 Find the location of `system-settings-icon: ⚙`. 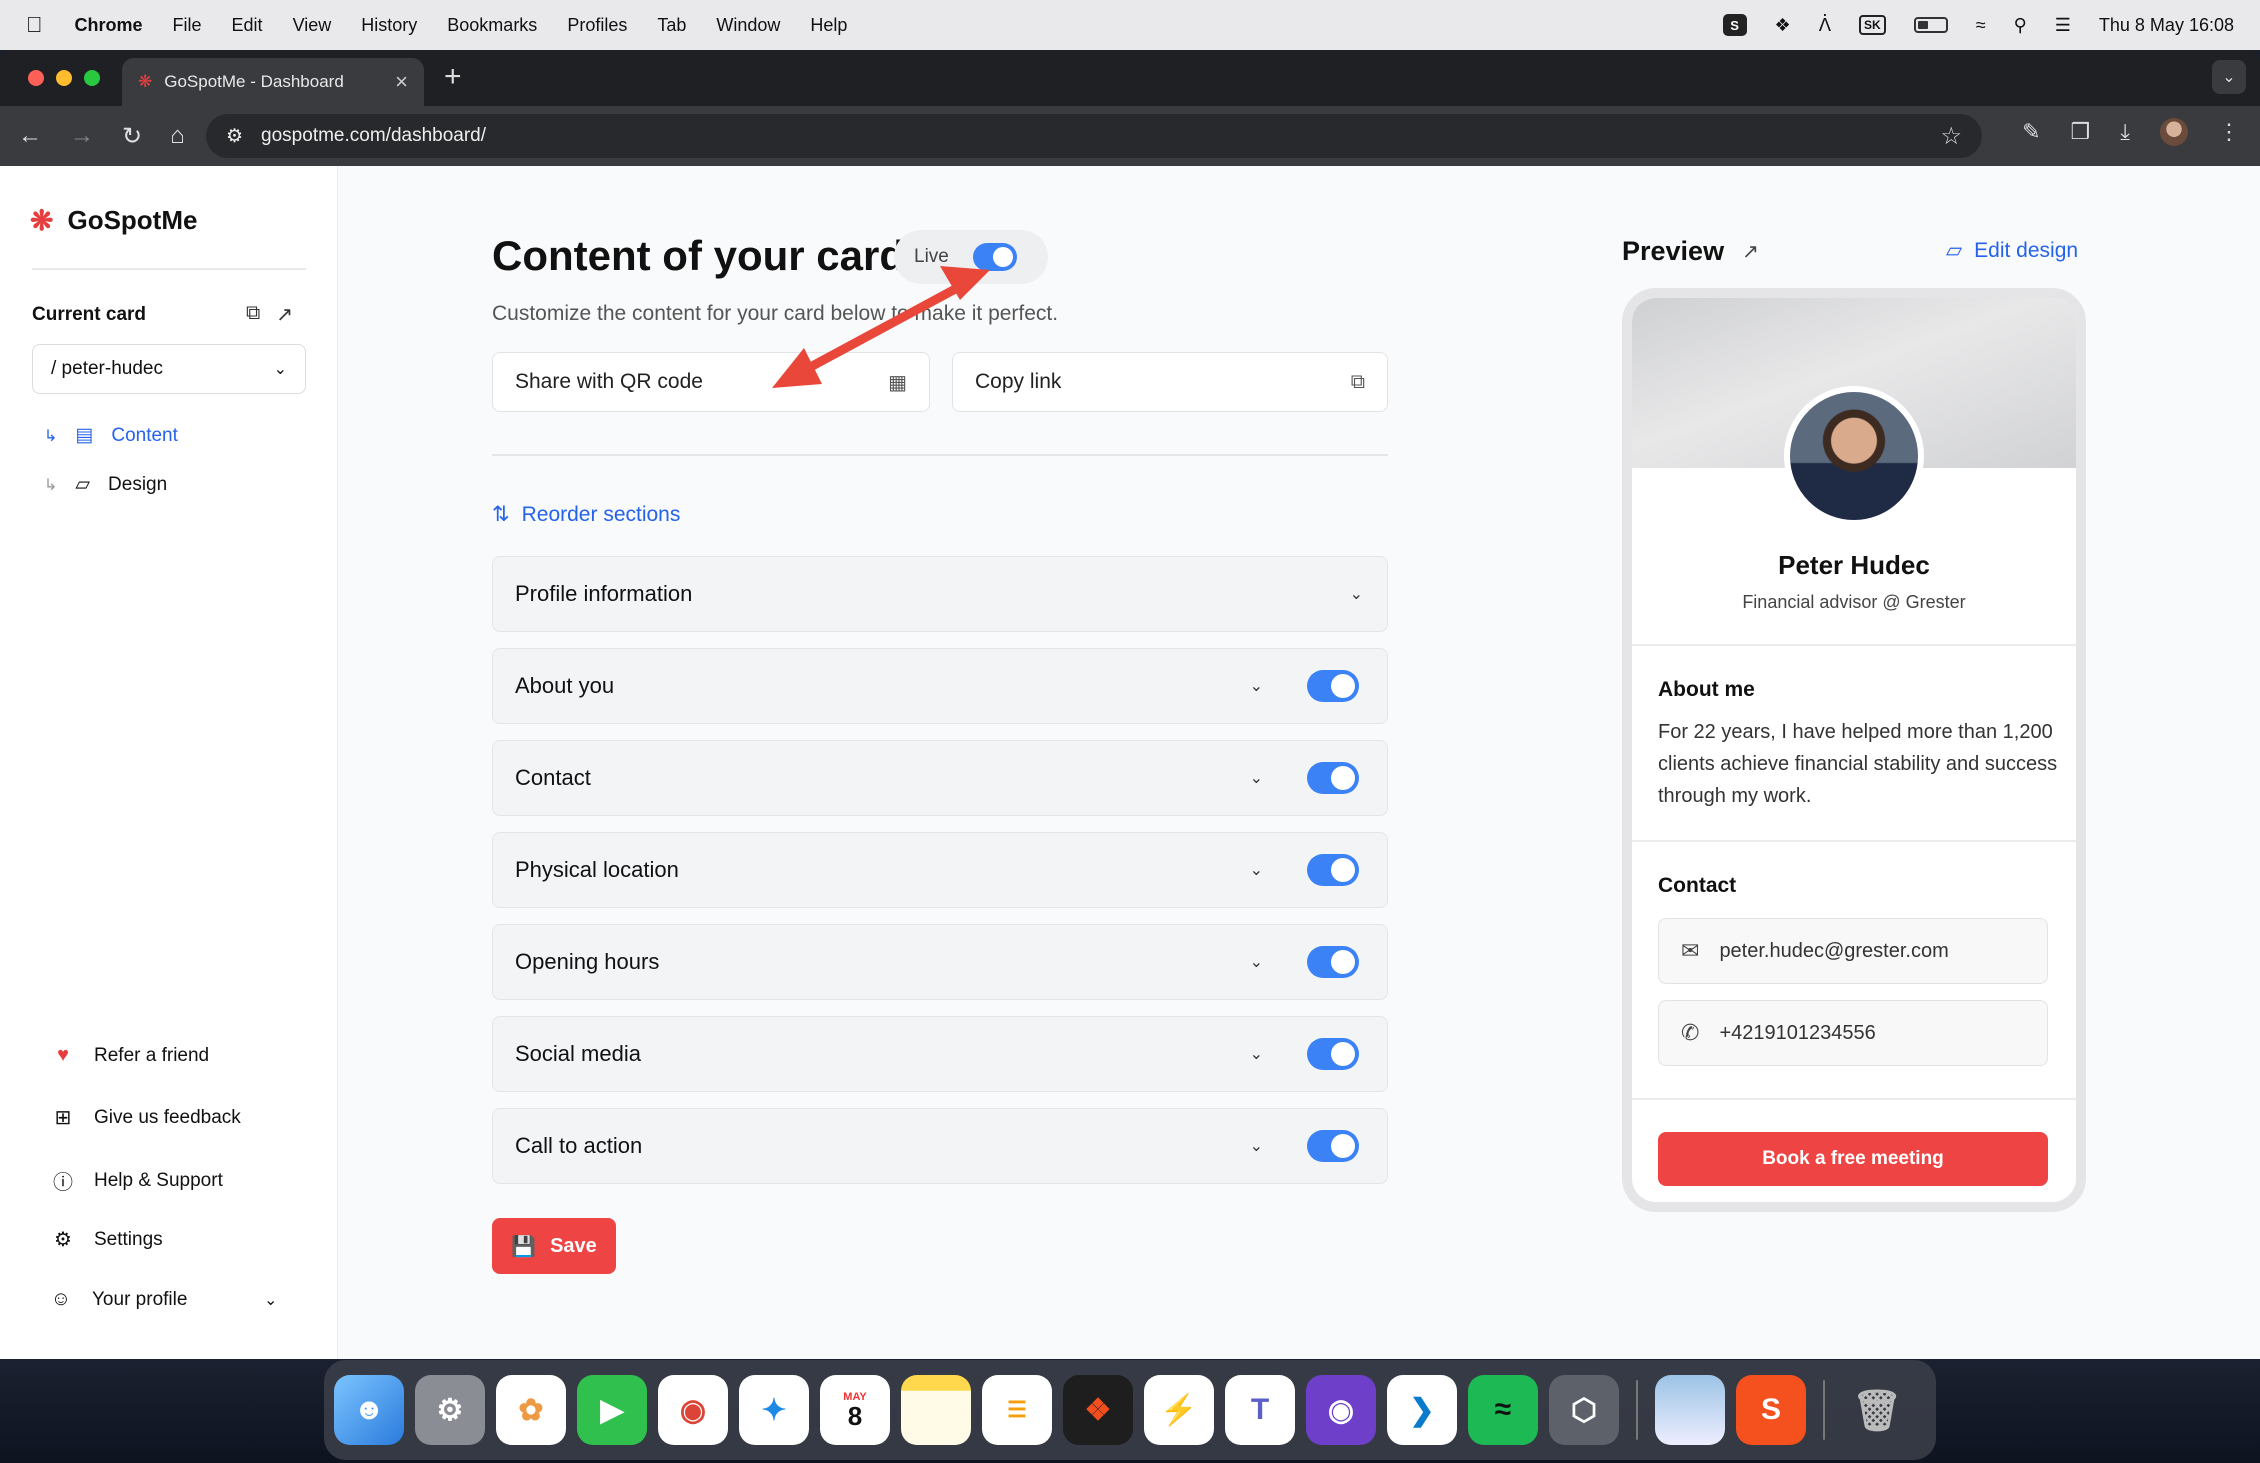

system-settings-icon: ⚙ is located at coordinates (450, 1410).